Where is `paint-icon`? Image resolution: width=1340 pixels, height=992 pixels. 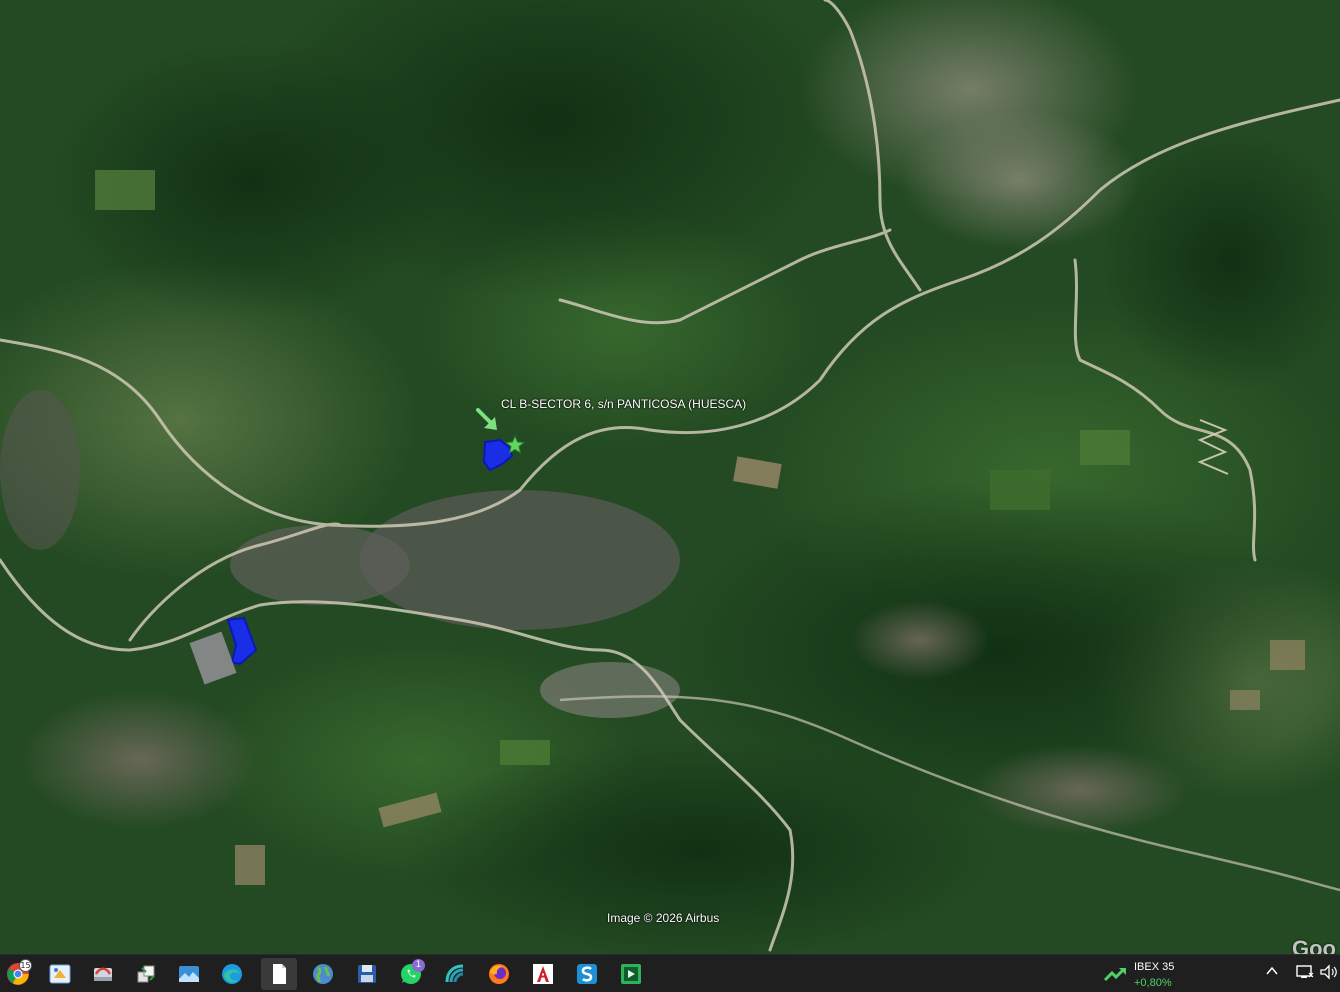 paint-icon is located at coordinates (60, 974).